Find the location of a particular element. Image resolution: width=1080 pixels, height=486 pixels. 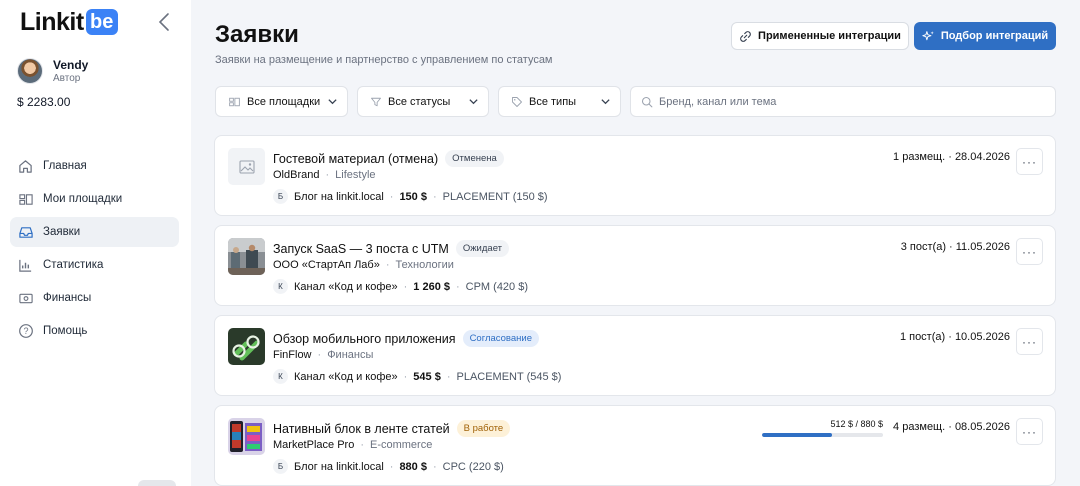

search-icon is located at coordinates (647, 101).